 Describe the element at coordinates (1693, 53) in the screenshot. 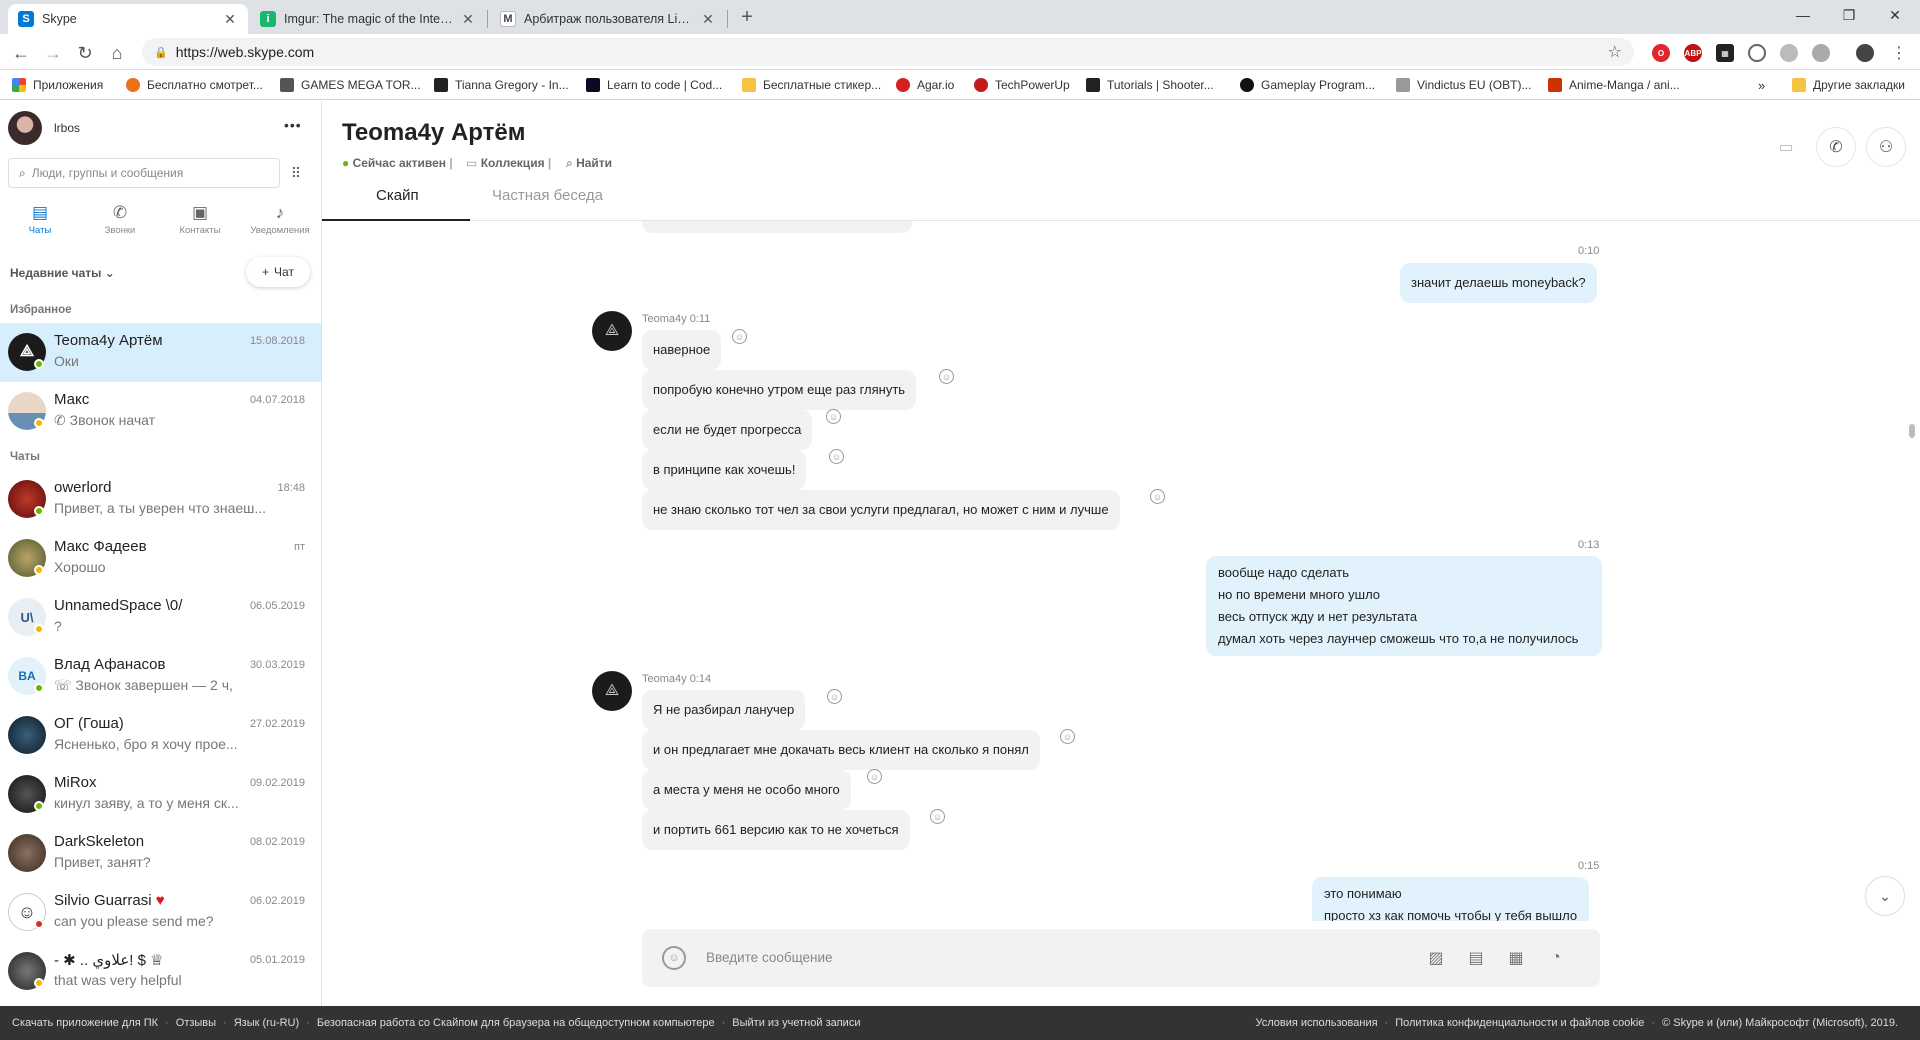

I see `adblock-ext-icon: ABP` at that location.